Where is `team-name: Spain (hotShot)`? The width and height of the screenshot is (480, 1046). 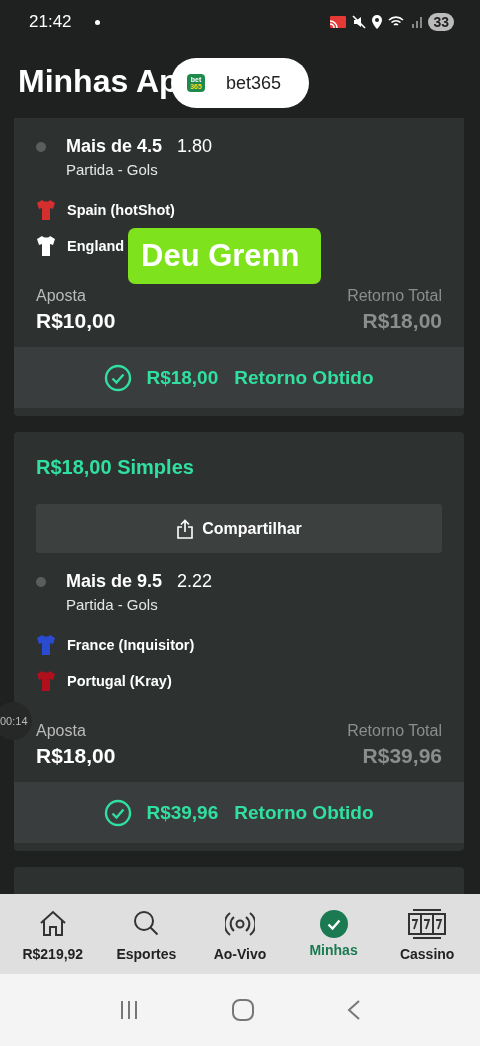 team-name: Spain (hotShot) is located at coordinates (121, 210).